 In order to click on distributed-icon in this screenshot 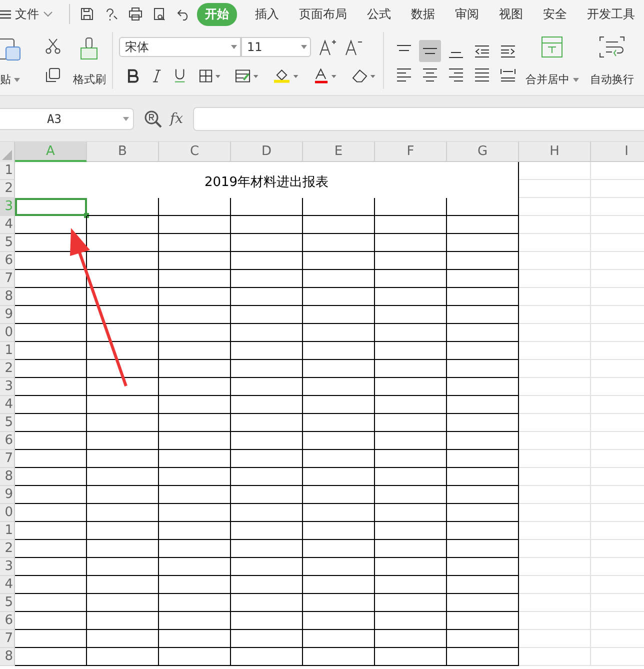, I will do `click(508, 75)`.